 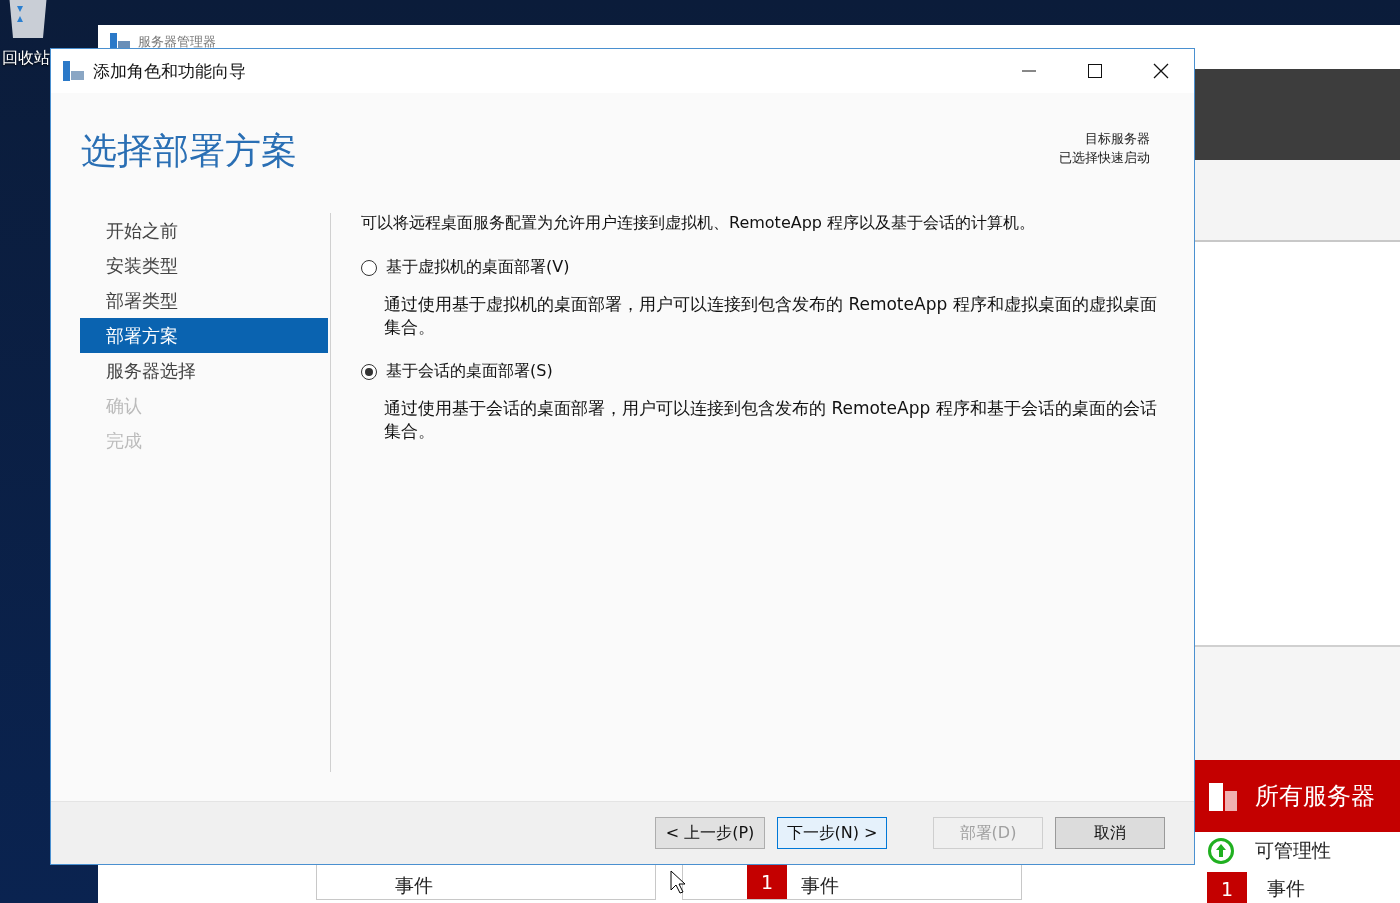 I want to click on wizard-button: 下一步(N) >, so click(x=832, y=833).